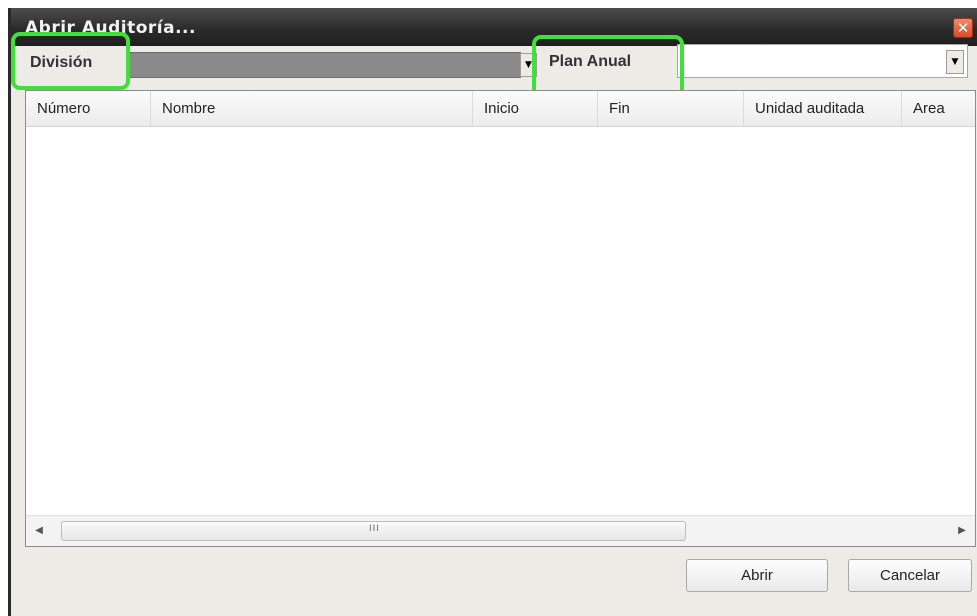 The height and width of the screenshot is (616, 977). Describe the element at coordinates (39, 531) in the screenshot. I see `scroll-left-icon: ◀` at that location.